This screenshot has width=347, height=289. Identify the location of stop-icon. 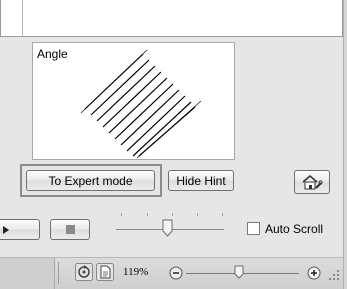
(70, 229).